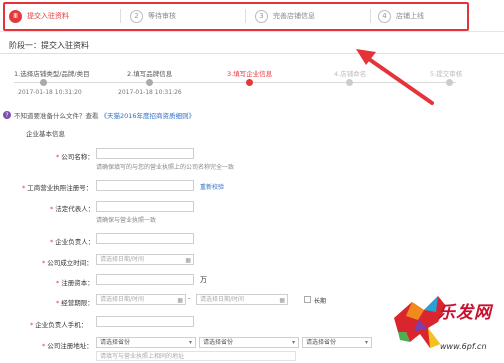 The height and width of the screenshot is (363, 504). What do you see at coordinates (463, 346) in the screenshot?
I see `site-url: www.6pf.cn` at bounding box center [463, 346].